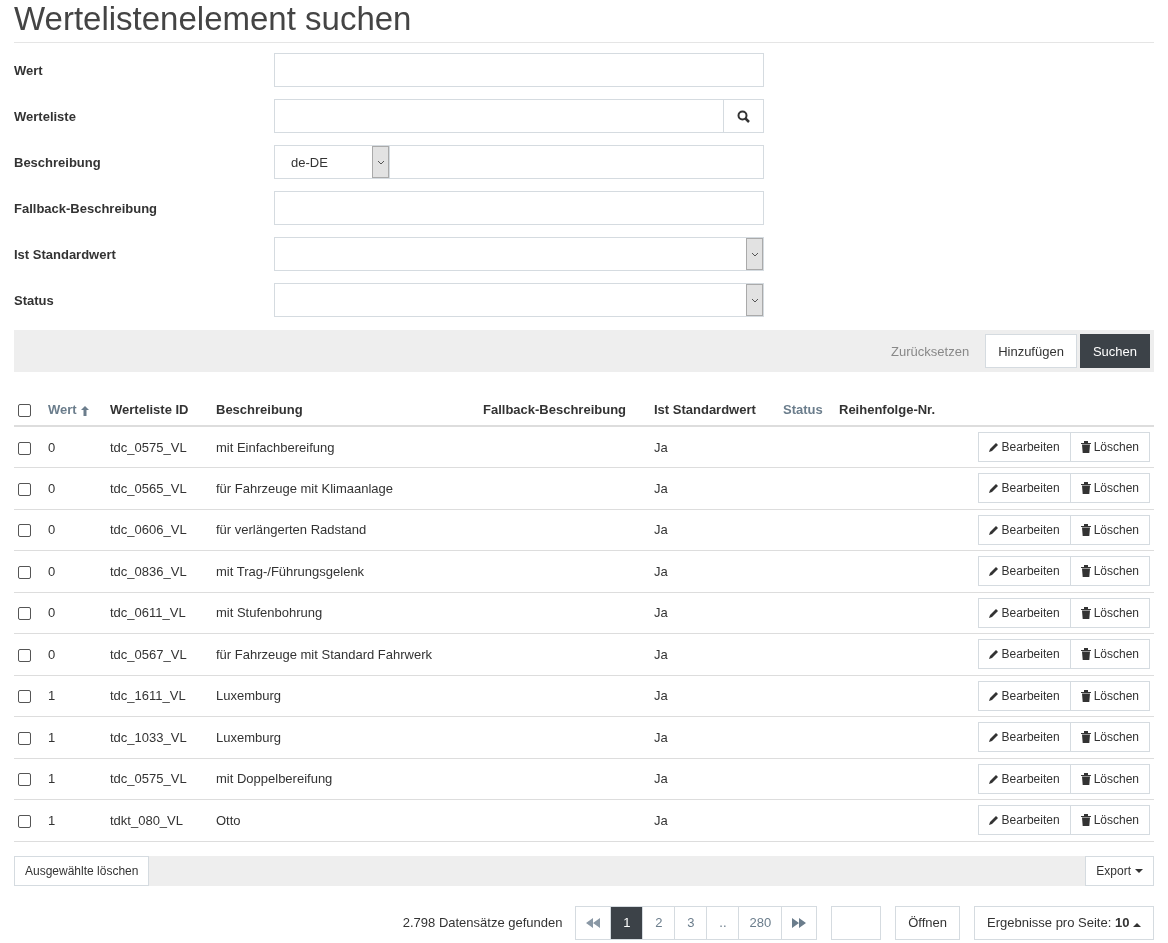  Describe the element at coordinates (1031, 351) in the screenshot. I see `form-button: Hinzufügen` at that location.